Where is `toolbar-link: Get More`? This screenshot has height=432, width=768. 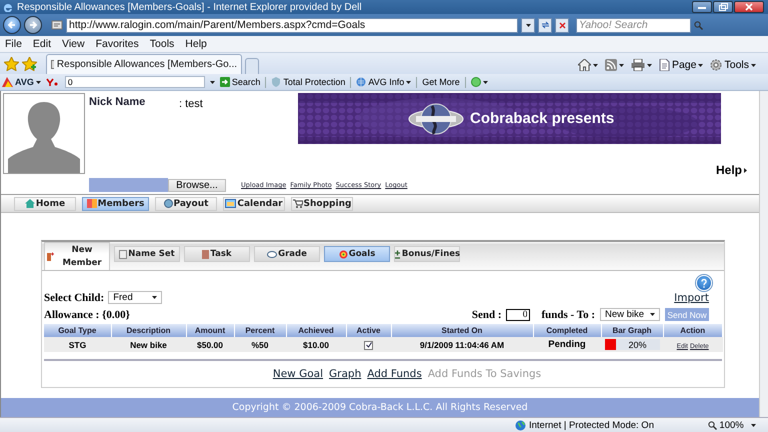
toolbar-link: Get More is located at coordinates (441, 82).